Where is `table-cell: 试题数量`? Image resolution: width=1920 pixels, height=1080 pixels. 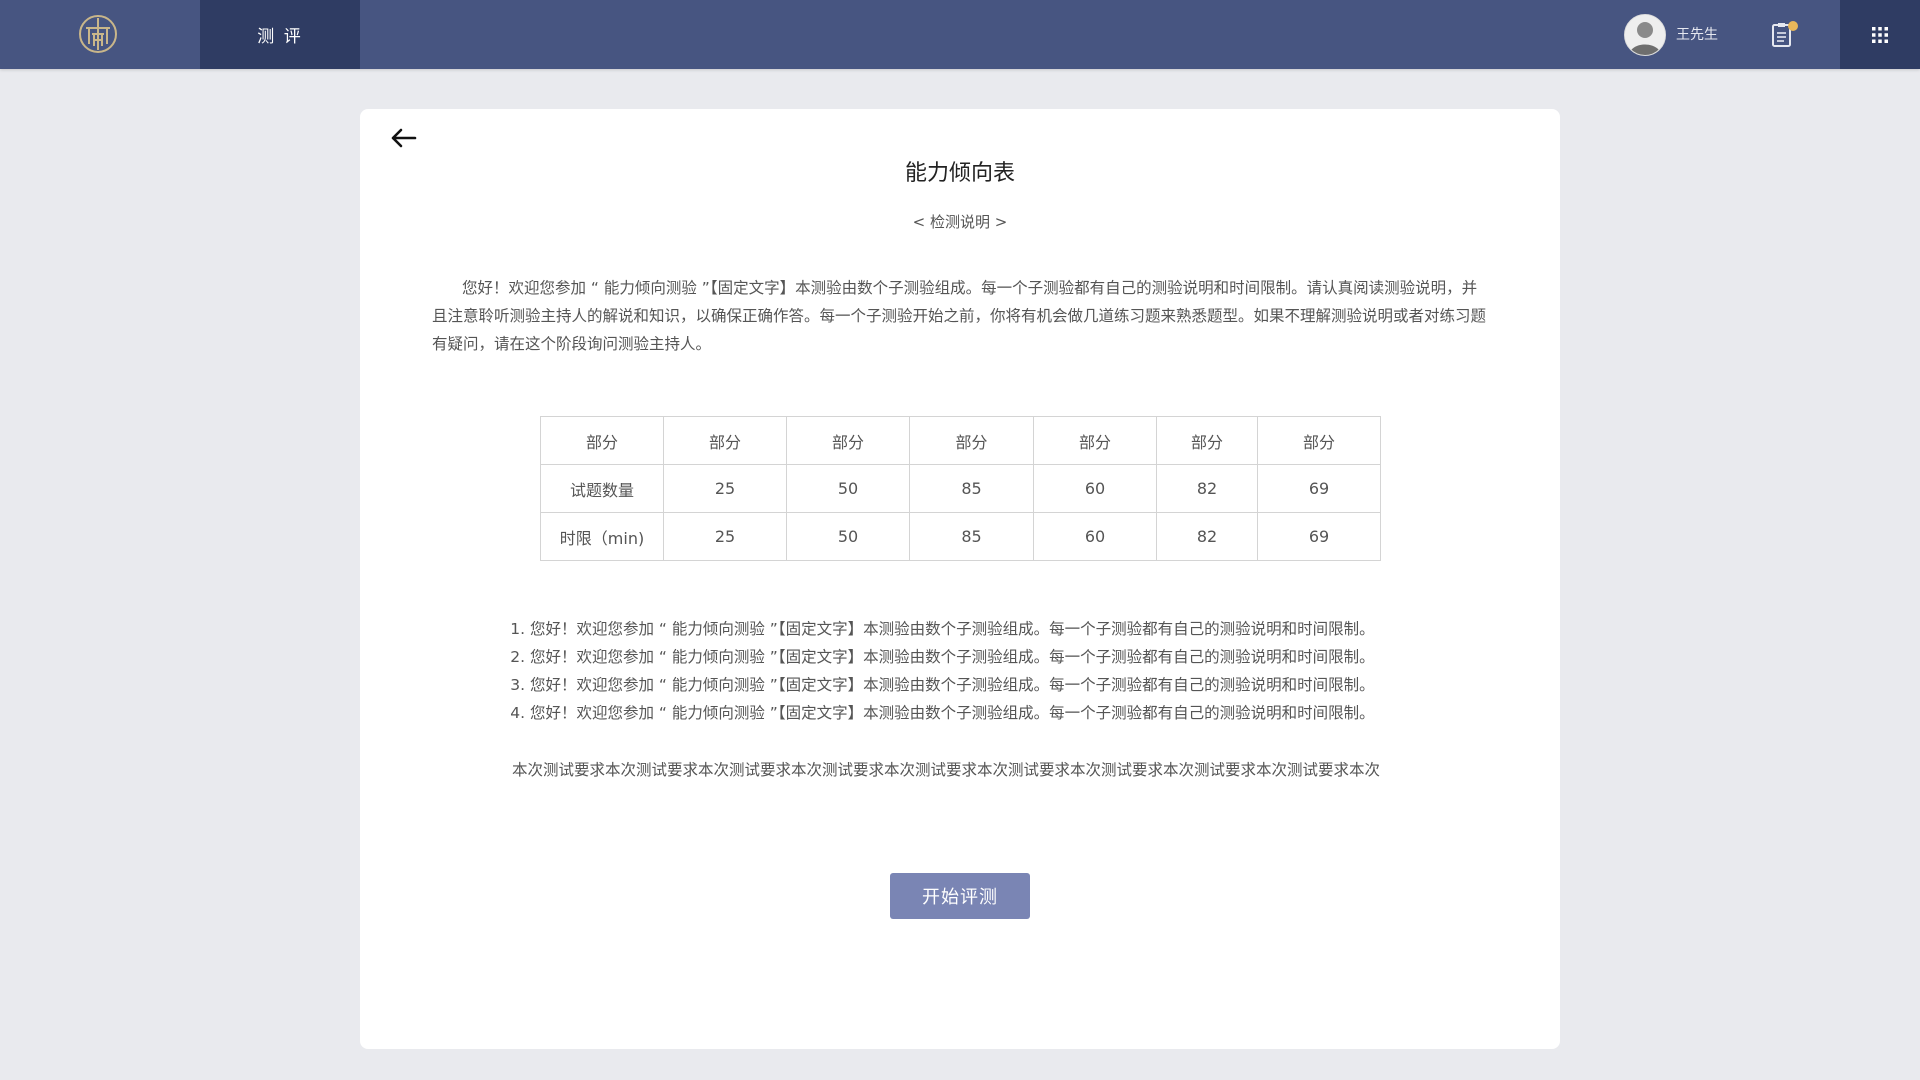
table-cell: 试题数量 is located at coordinates (602, 488).